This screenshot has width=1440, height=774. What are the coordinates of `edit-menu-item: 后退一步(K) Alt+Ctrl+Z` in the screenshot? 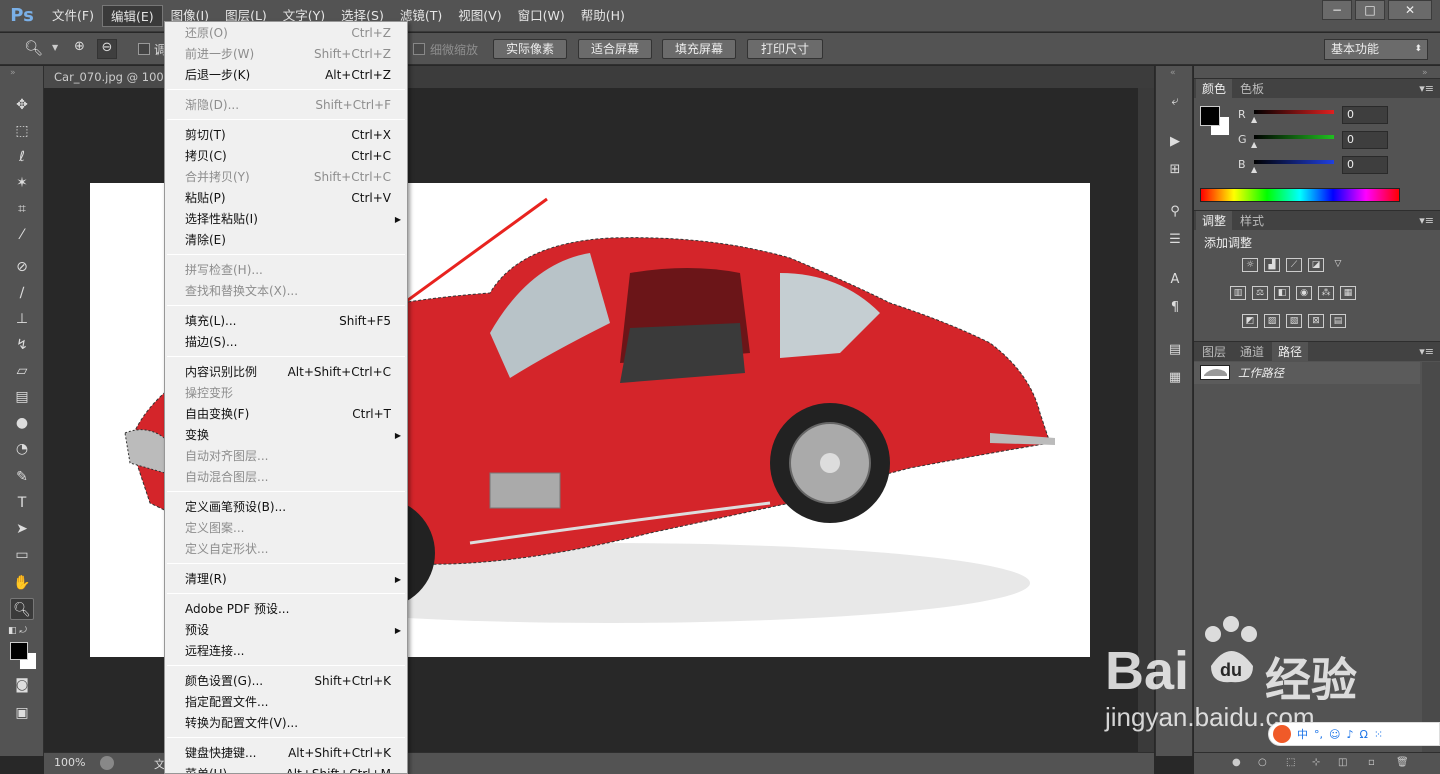 It's located at (286, 75).